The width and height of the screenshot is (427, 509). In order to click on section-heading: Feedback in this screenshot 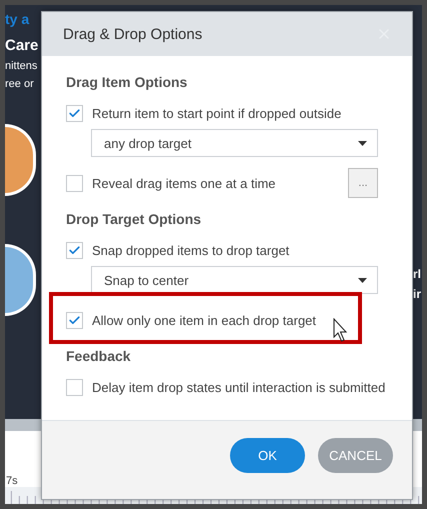, I will do `click(98, 356)`.